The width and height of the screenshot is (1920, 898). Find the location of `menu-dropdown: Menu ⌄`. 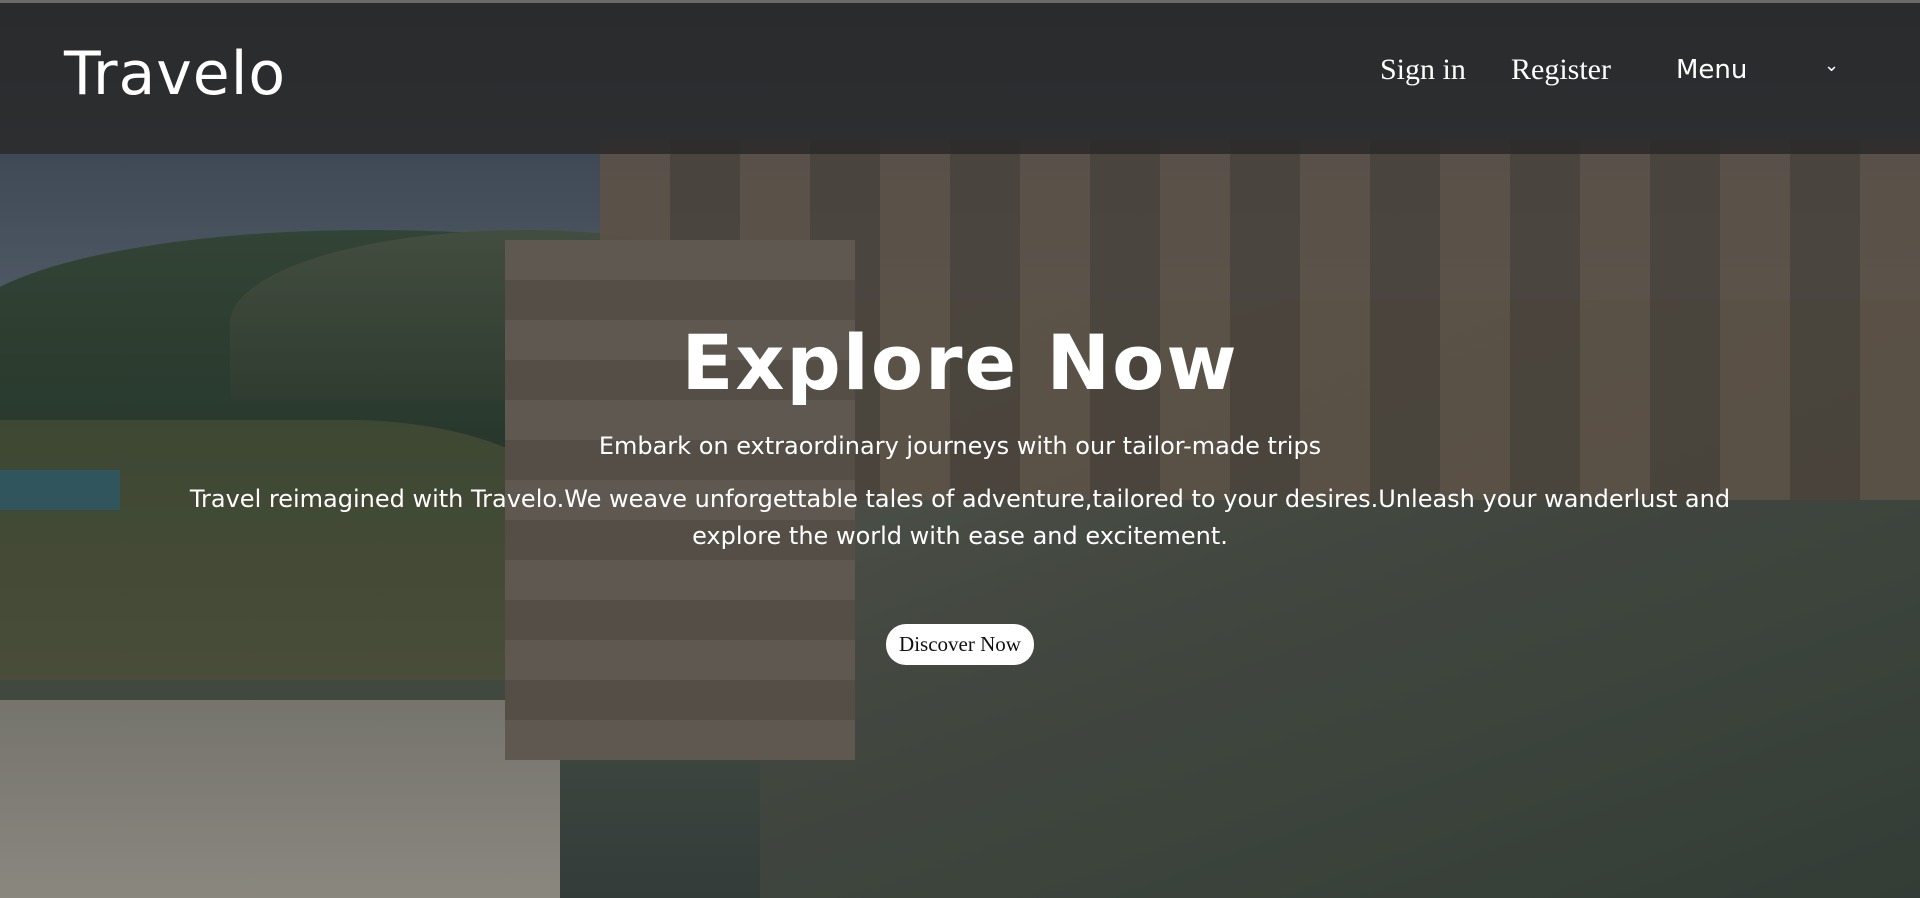

menu-dropdown: Menu ⌄ is located at coordinates (1758, 75).